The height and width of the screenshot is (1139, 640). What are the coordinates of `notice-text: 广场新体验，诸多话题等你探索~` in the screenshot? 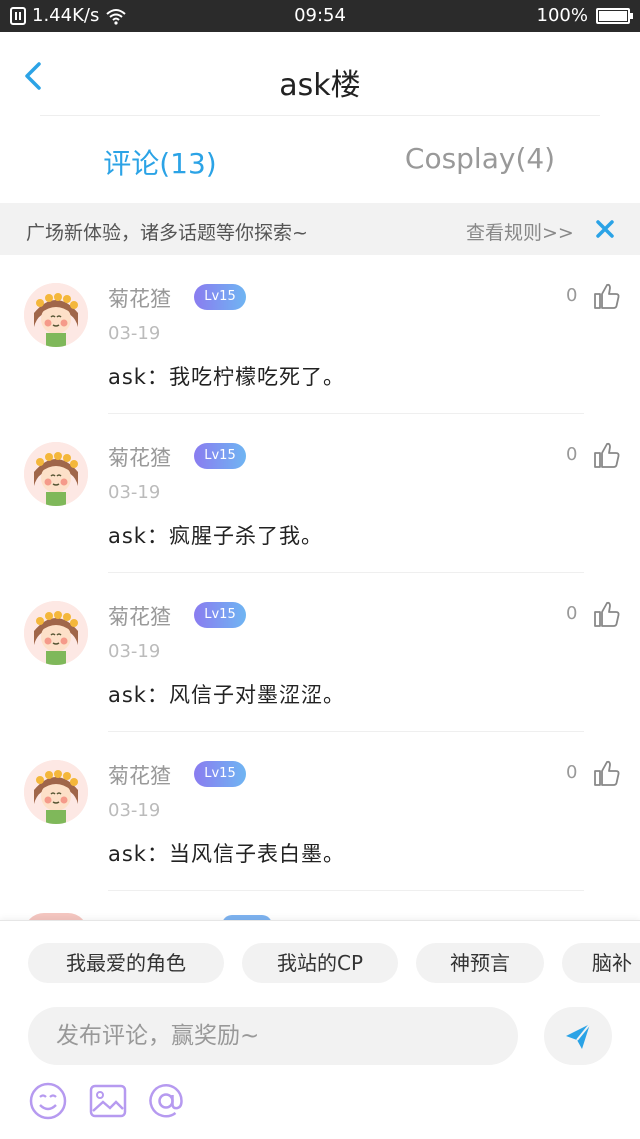 It's located at (167, 233).